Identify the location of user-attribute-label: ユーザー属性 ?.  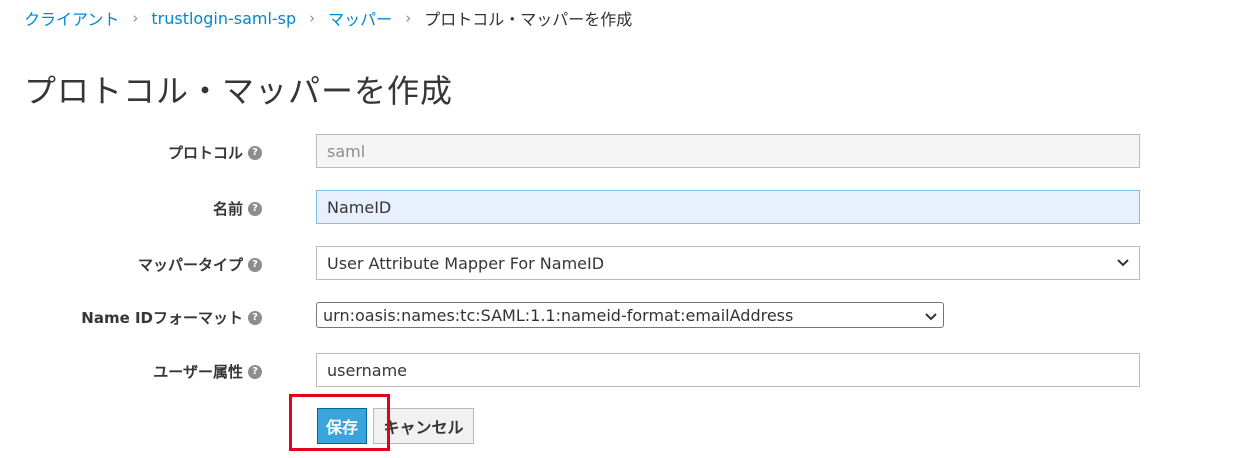
(207, 371).